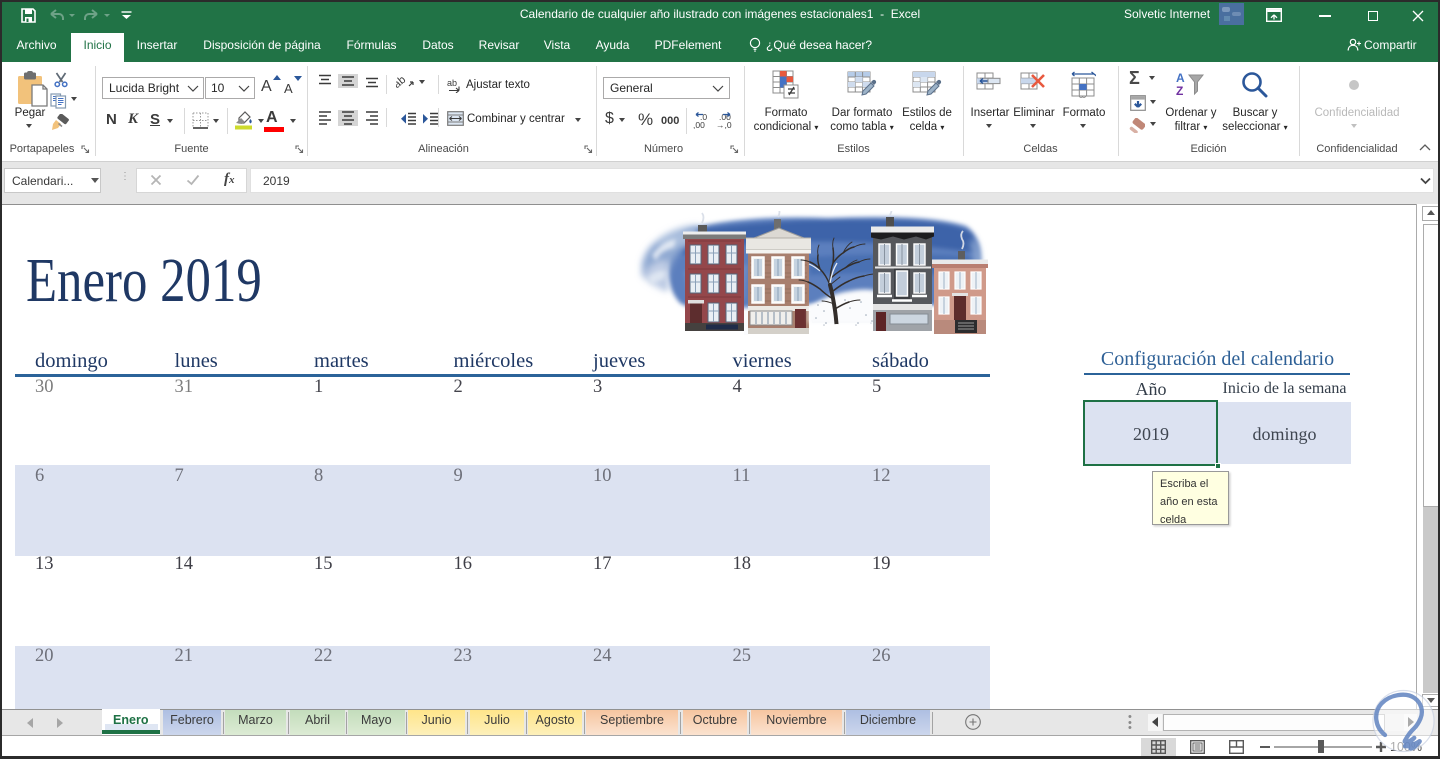 The height and width of the screenshot is (759, 1440). What do you see at coordinates (724, 124) in the screenshot?
I see `svg-text: →,0` at bounding box center [724, 124].